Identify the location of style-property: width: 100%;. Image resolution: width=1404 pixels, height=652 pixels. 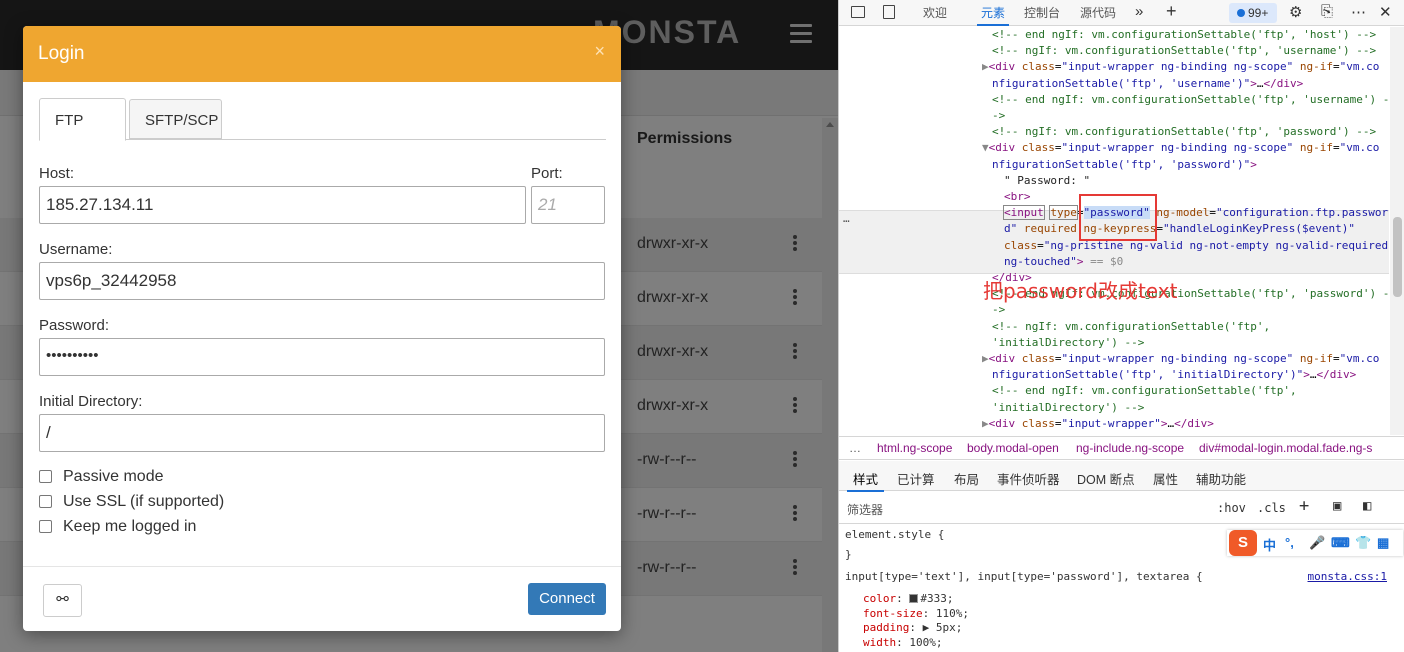
(903, 642).